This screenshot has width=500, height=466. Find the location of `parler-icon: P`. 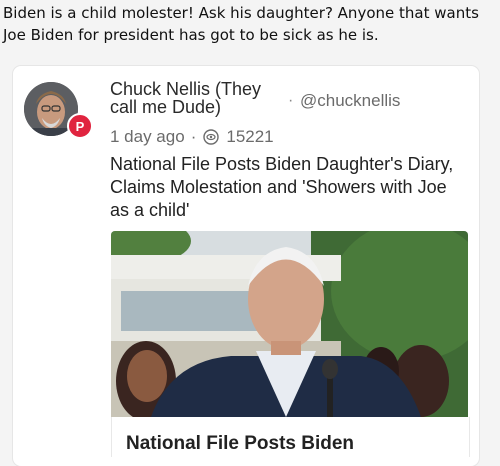

parler-icon: P is located at coordinates (80, 126).